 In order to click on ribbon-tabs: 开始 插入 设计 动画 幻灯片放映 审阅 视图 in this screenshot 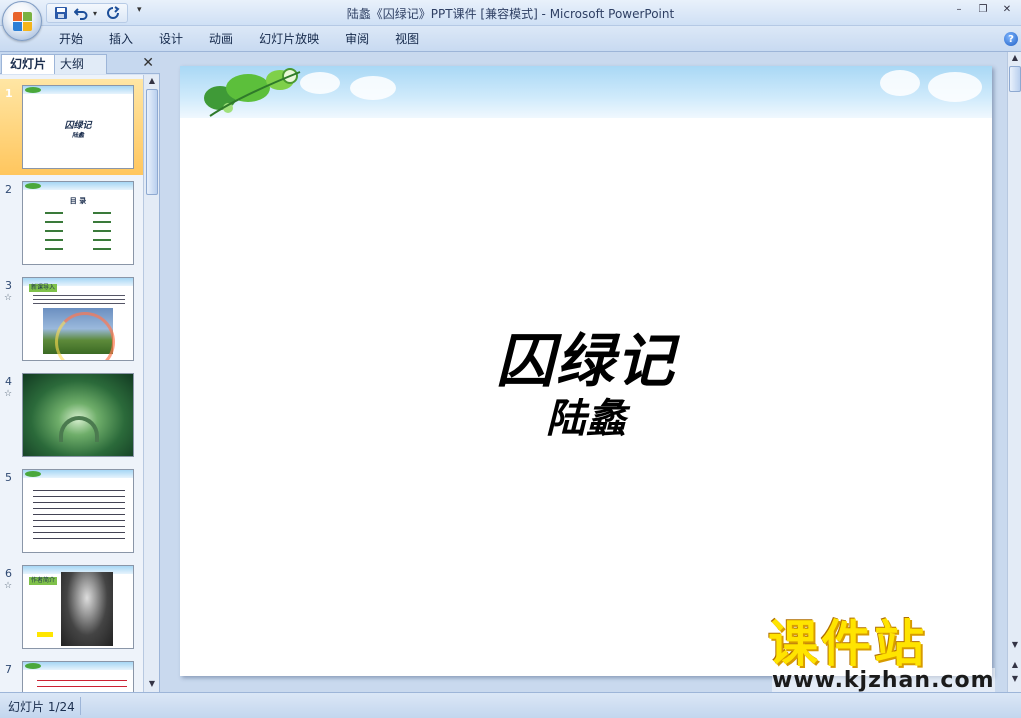, I will do `click(239, 39)`.